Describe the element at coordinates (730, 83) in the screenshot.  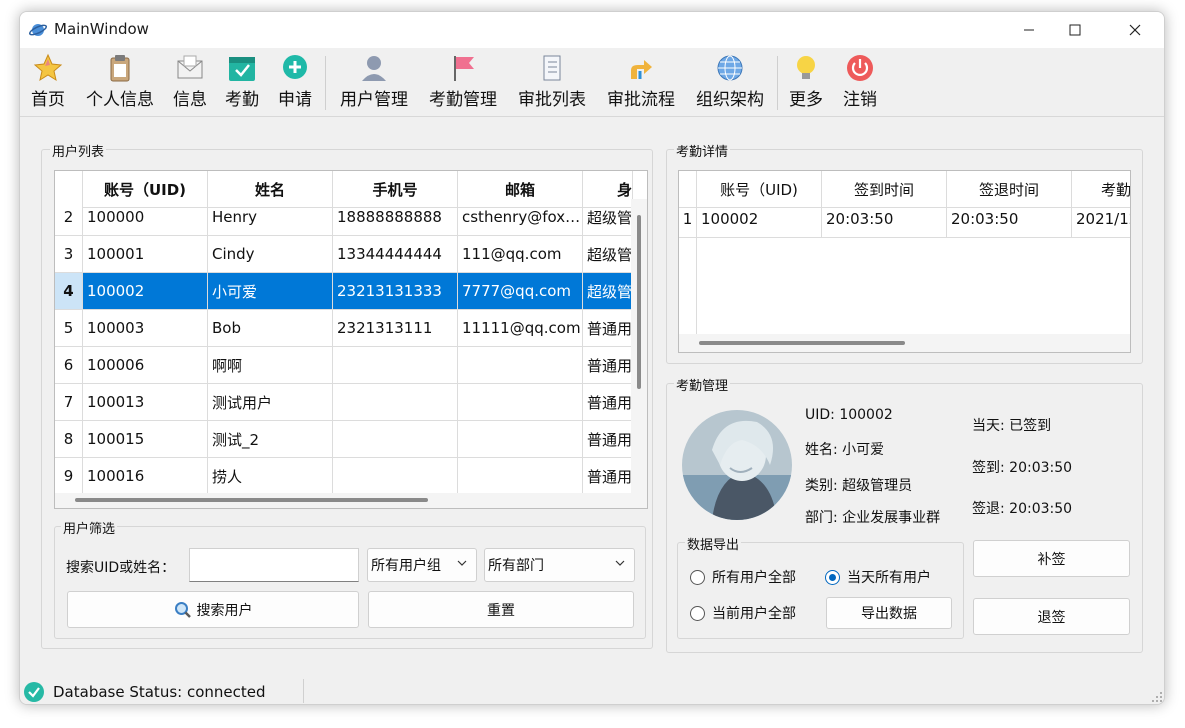
I see `toolbar-org-button: 组织架构` at that location.